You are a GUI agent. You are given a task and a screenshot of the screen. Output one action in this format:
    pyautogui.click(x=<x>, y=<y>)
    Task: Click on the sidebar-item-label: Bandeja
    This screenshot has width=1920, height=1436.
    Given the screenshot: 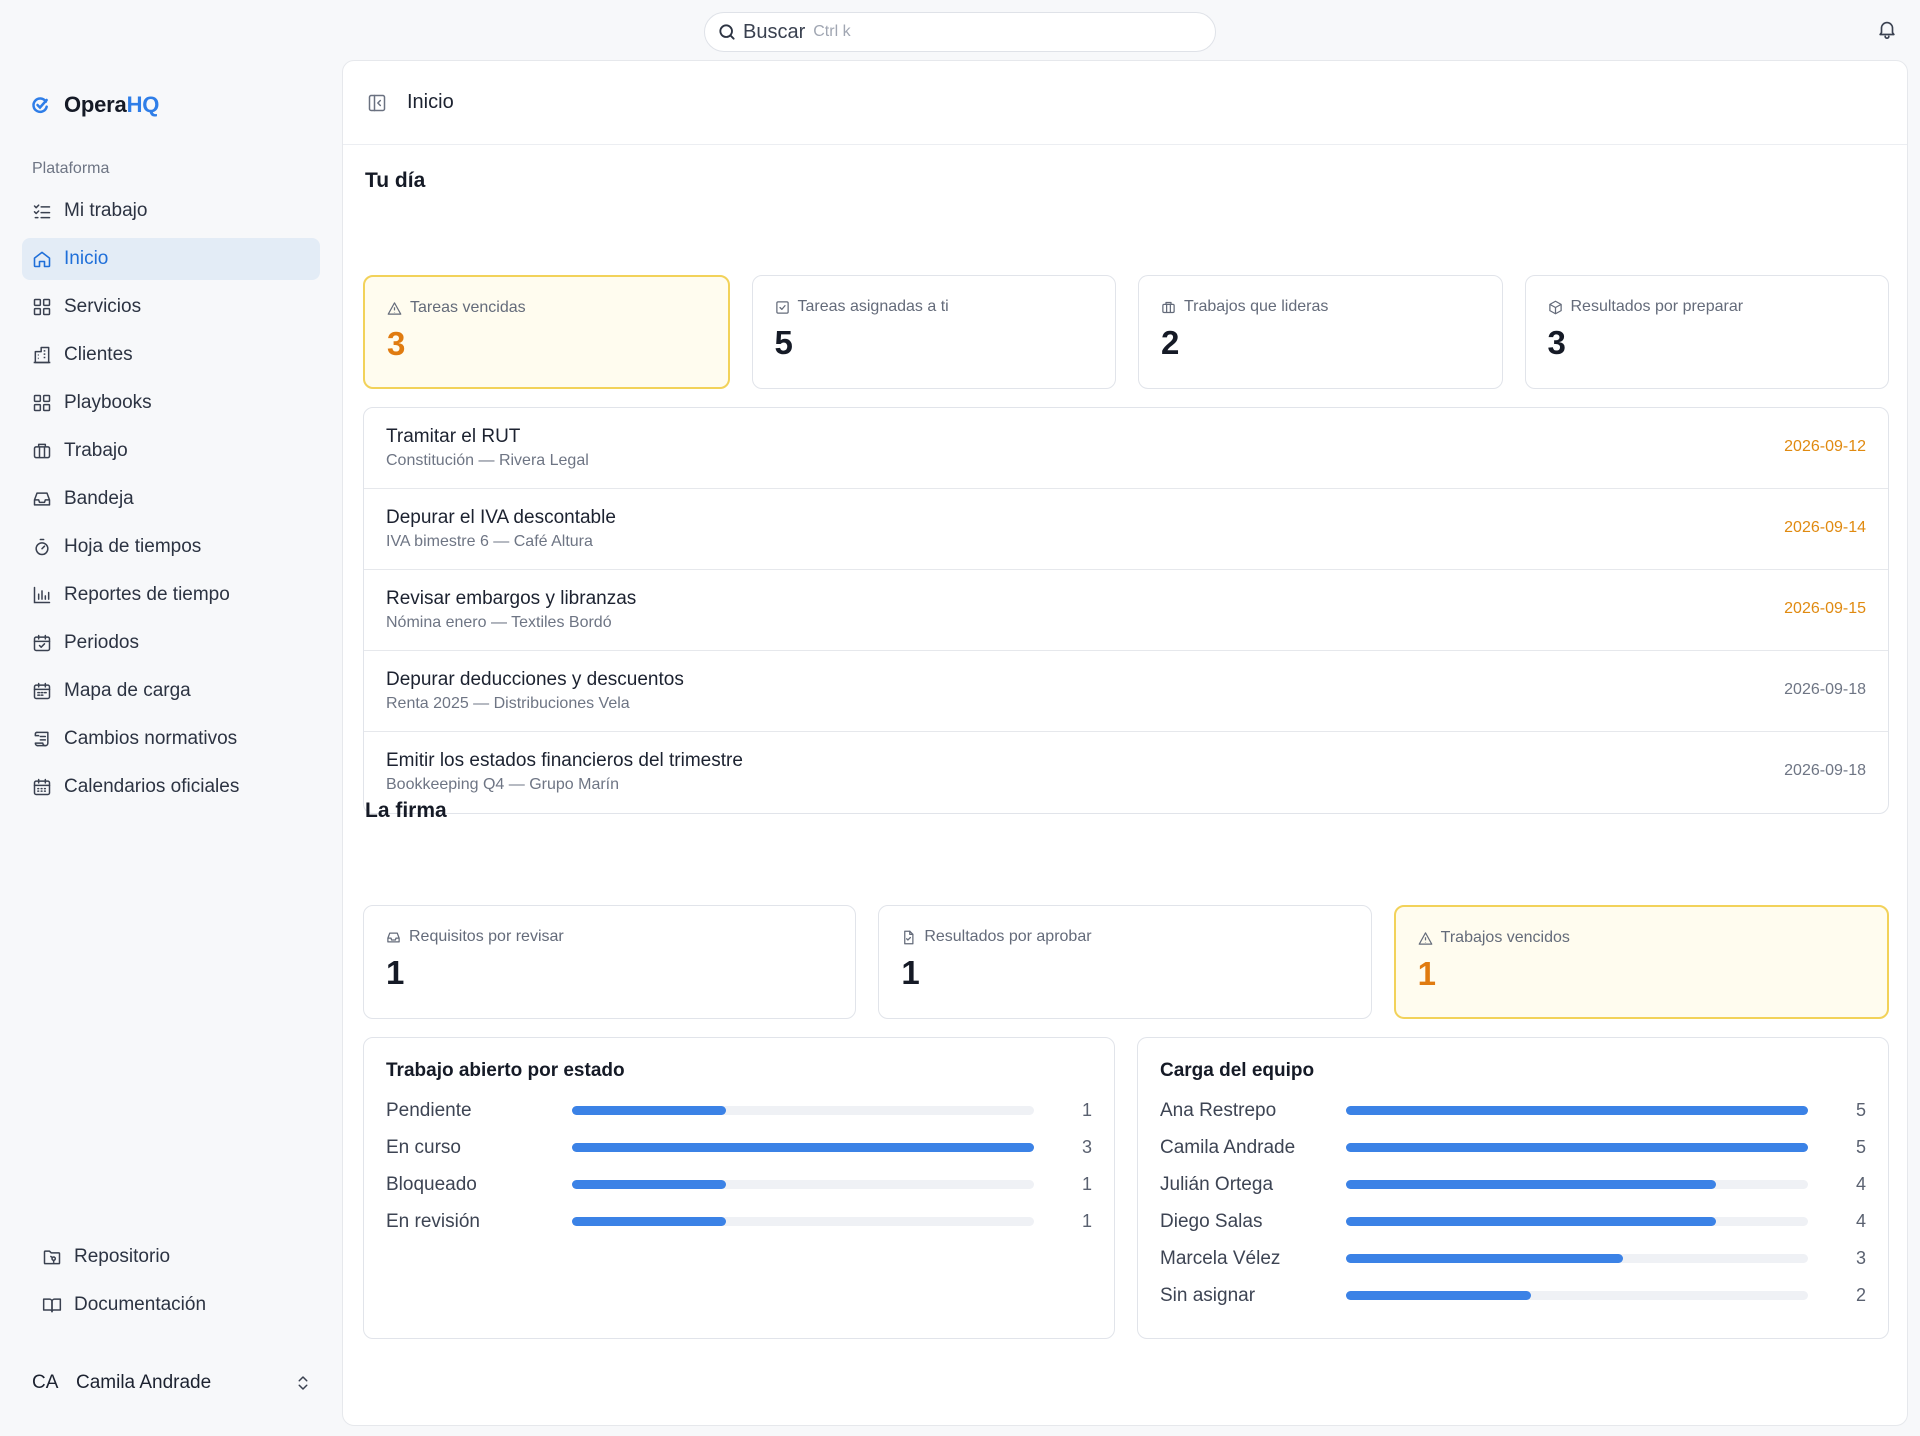 What is the action you would take?
    pyautogui.click(x=99, y=498)
    